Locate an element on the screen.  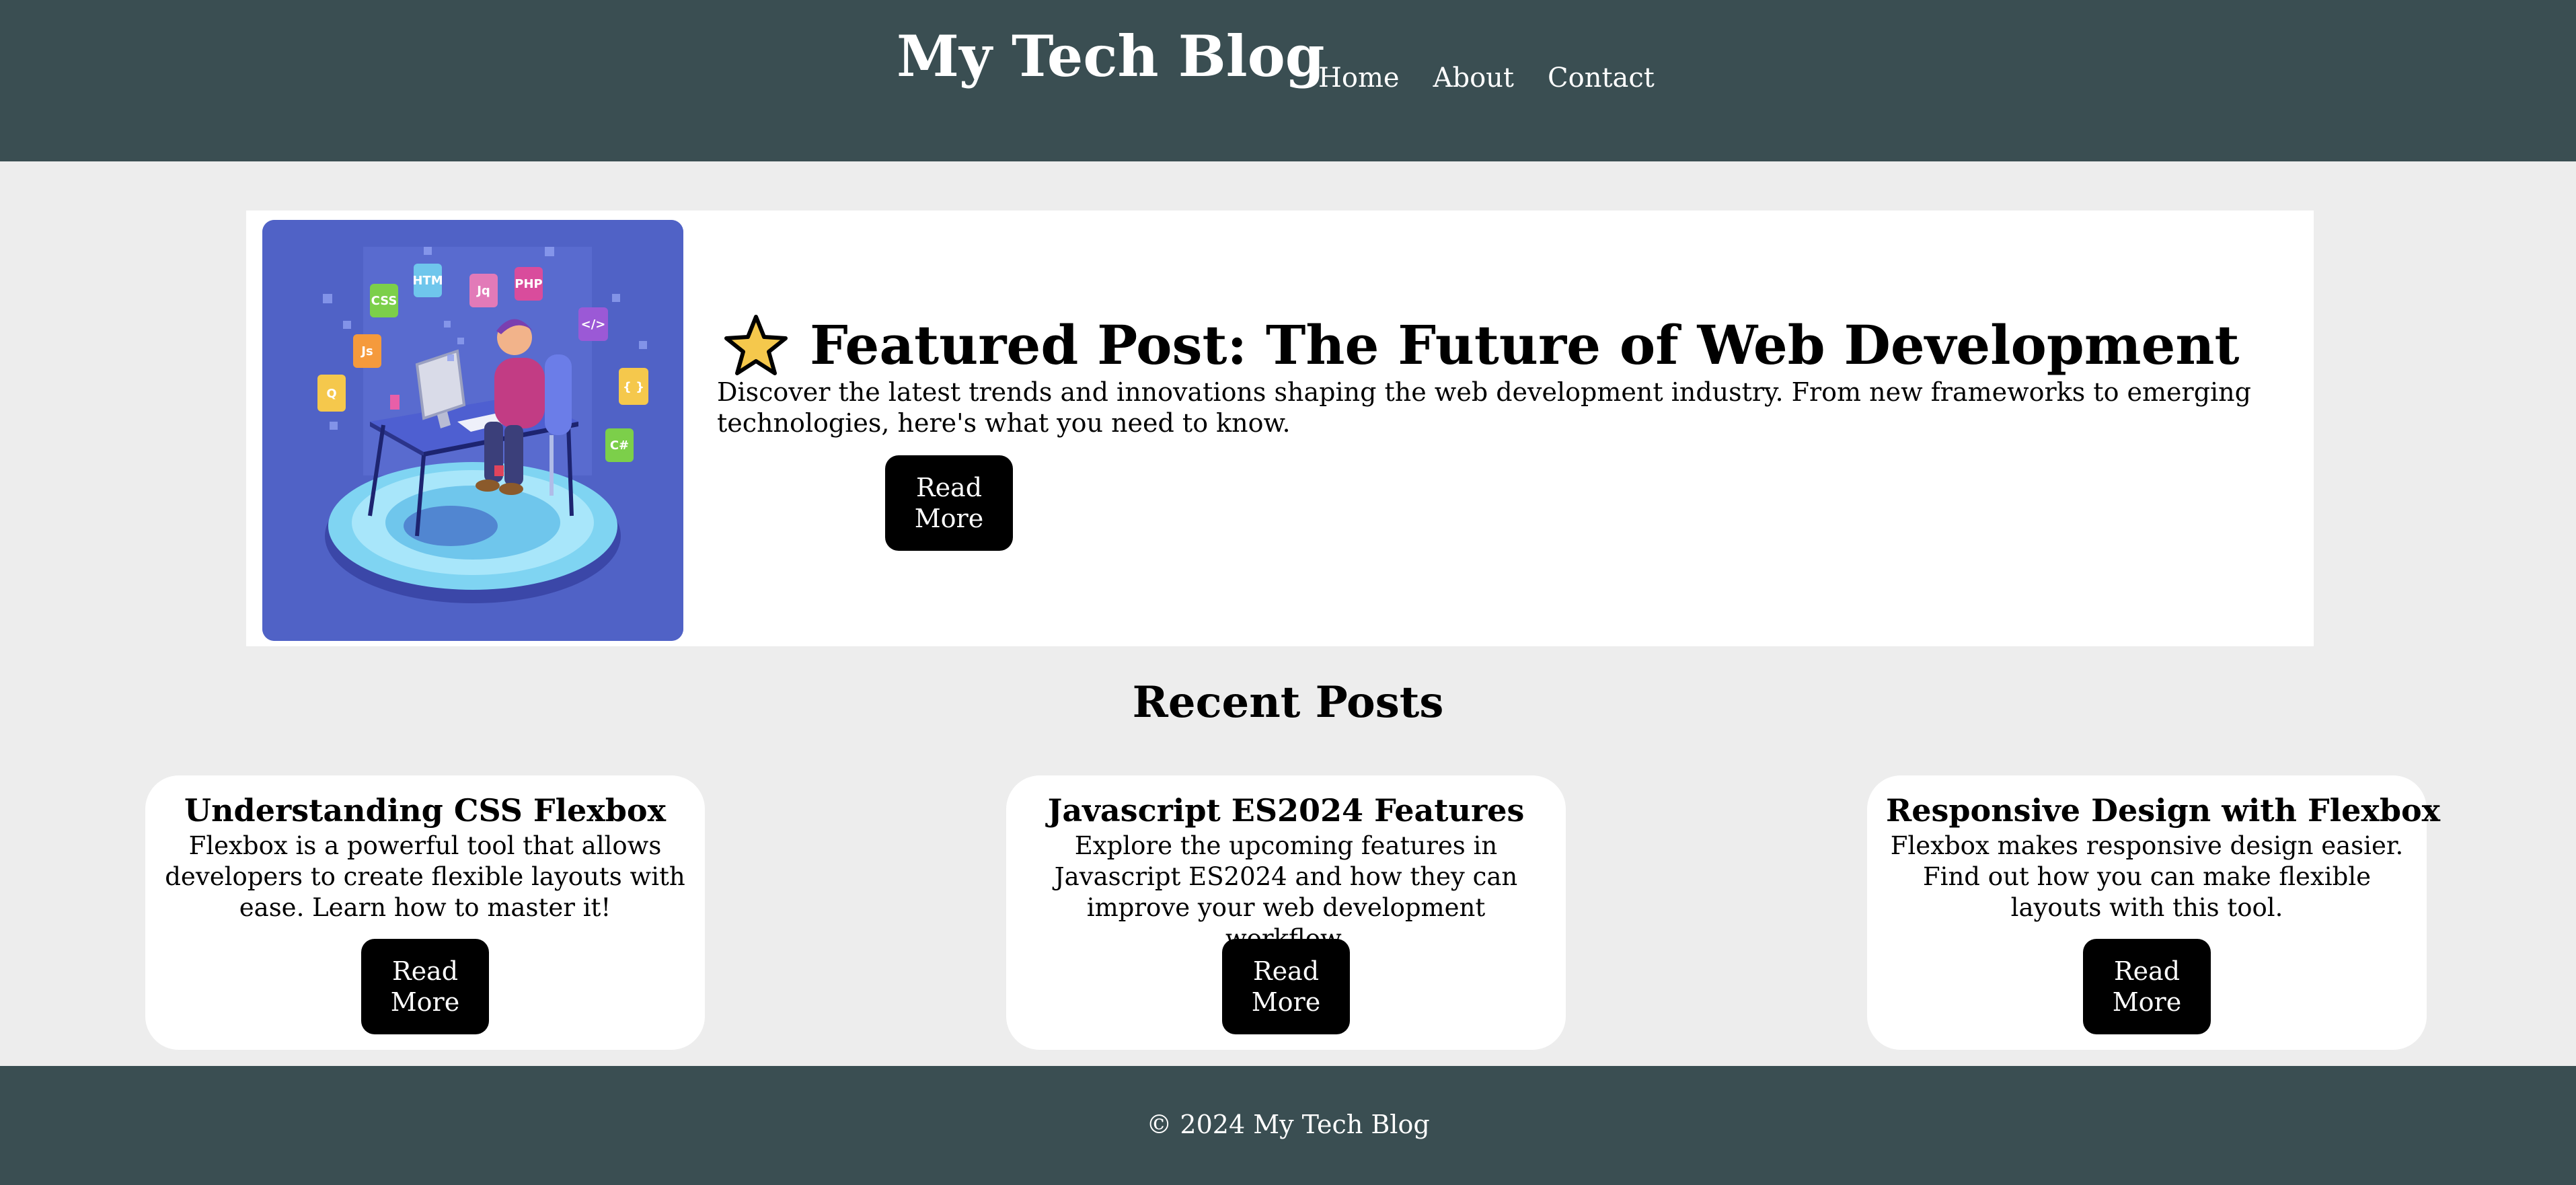
main-nav: Home About Contact is located at coordinates (1486, 78).